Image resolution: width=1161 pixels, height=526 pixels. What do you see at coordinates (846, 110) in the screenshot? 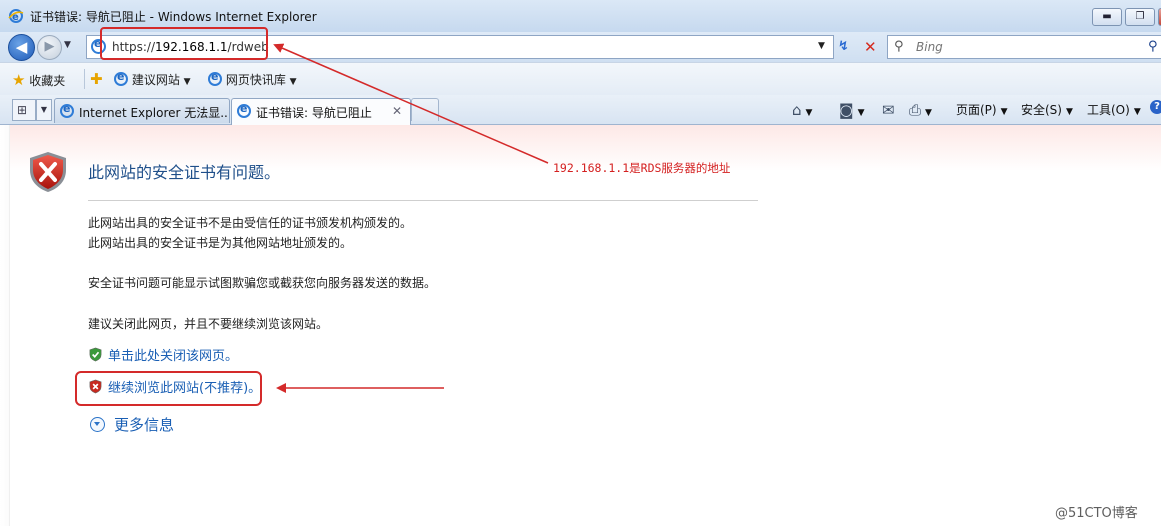
I see `rss-icon: ◙` at bounding box center [846, 110].